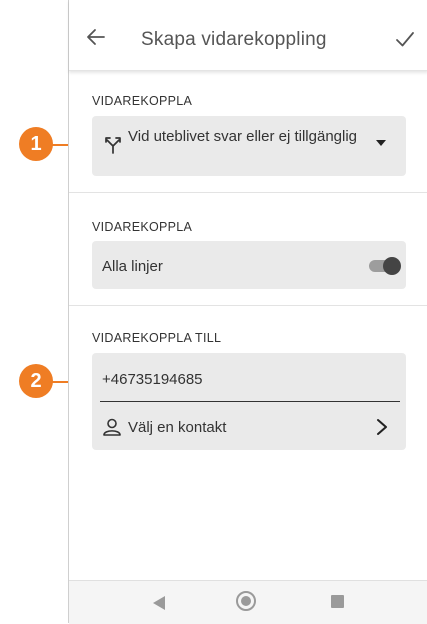 The image size is (427, 624). I want to click on dropdown-arrow-icon, so click(381, 143).